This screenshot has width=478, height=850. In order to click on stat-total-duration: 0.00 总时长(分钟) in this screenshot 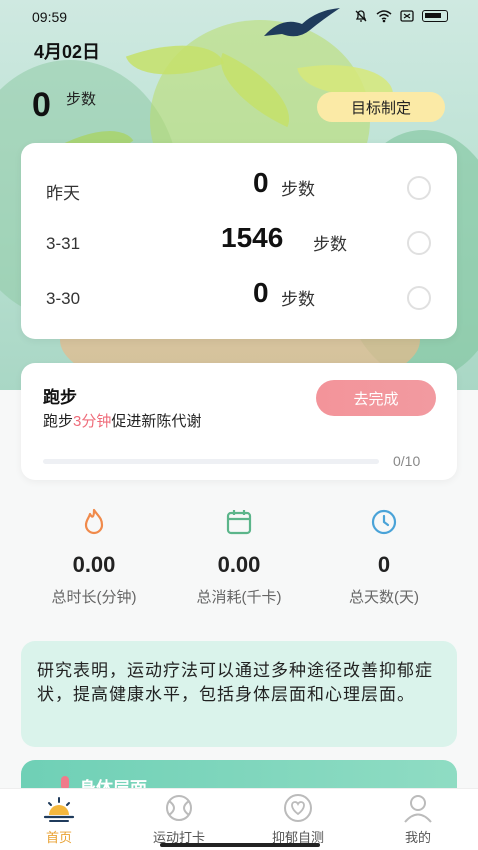, I will do `click(94, 556)`.